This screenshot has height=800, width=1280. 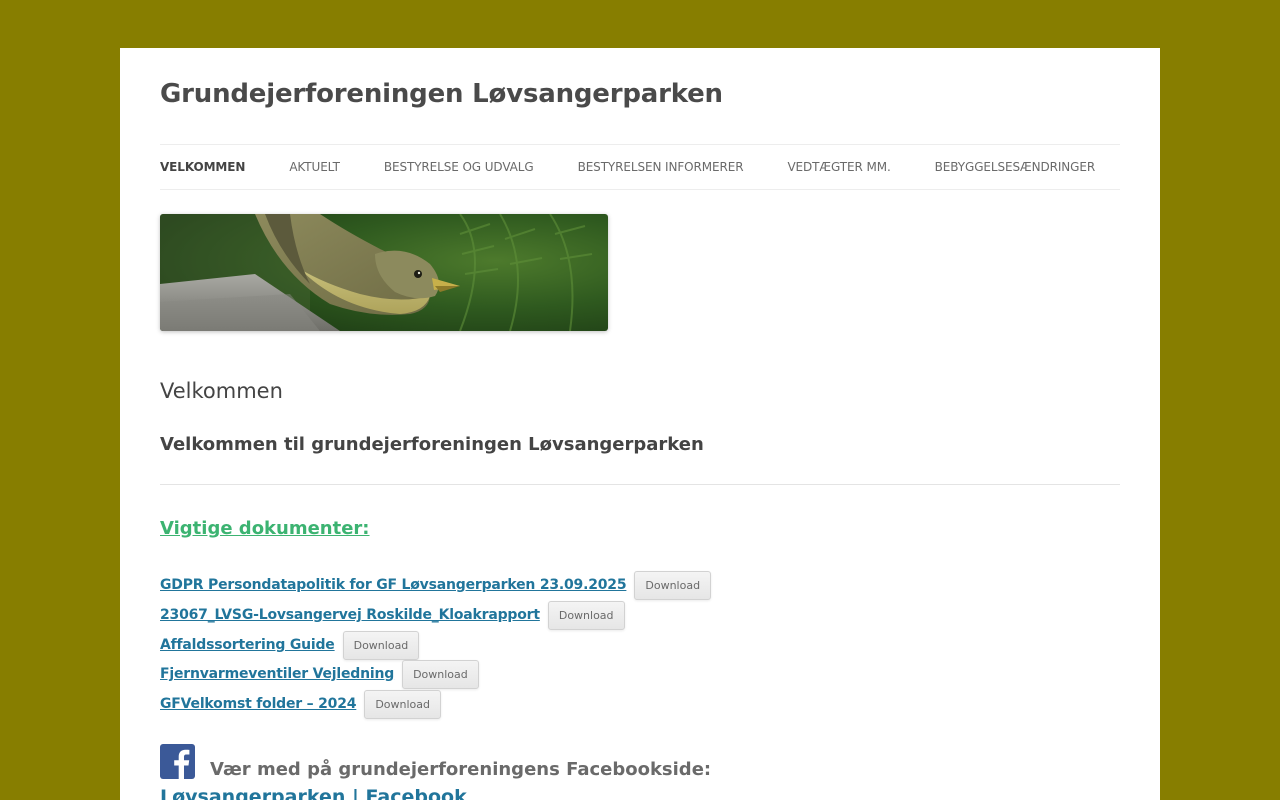 I want to click on nav-item-vedtaegter: Vedtægter mm., so click(x=838, y=167).